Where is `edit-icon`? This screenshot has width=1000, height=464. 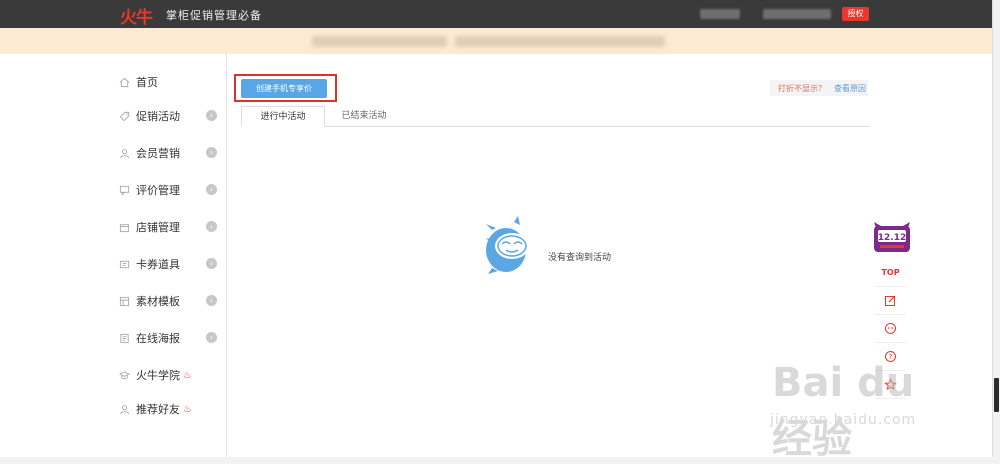 edit-icon is located at coordinates (890, 300).